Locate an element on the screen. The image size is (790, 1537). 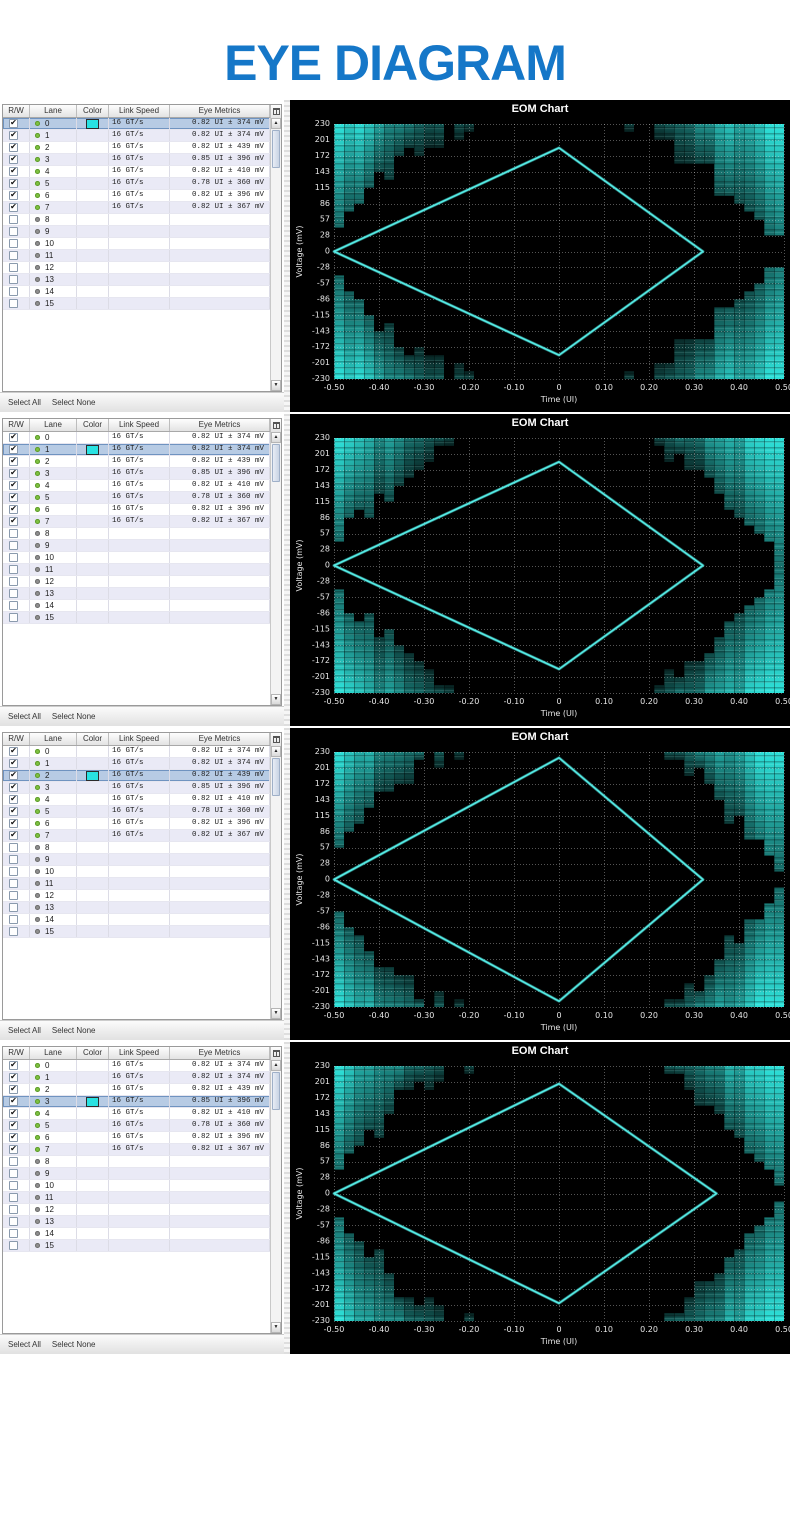
lane-row: 3 16 GT/s 0.85 UI ± 396 mV is located at coordinates (136, 474).